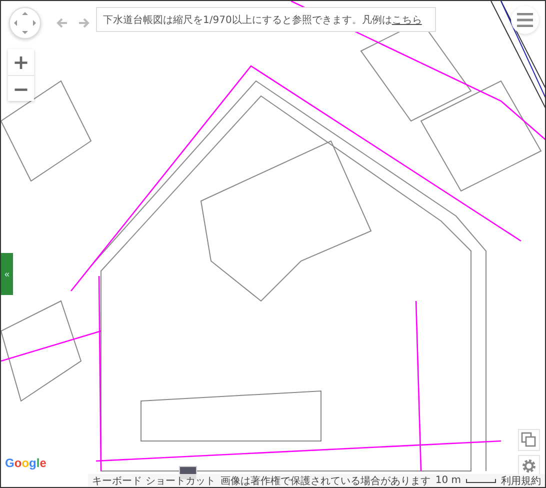 The width and height of the screenshot is (546, 488). I want to click on zoom-out-button: −, so click(21, 88).